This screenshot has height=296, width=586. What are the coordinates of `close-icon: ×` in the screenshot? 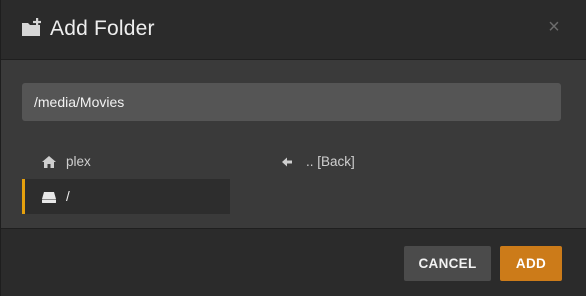 It's located at (554, 27).